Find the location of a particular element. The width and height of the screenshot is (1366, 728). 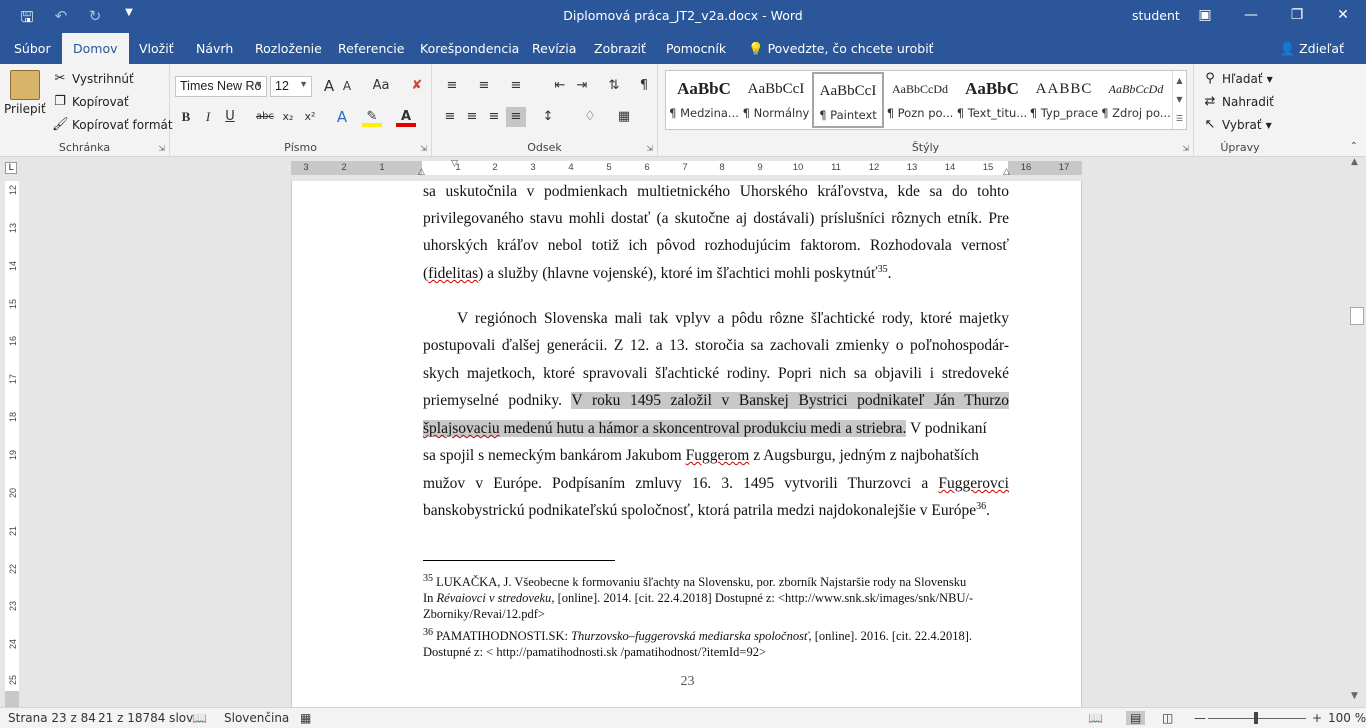

share-button: 👤 Zdieľať is located at coordinates (1312, 48).